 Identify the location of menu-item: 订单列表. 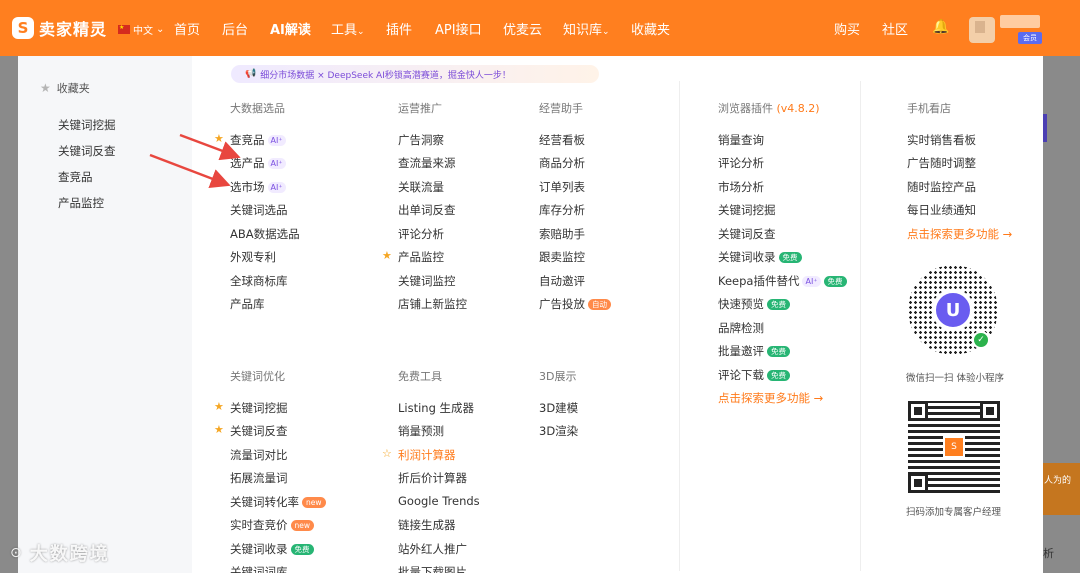
(562, 187).